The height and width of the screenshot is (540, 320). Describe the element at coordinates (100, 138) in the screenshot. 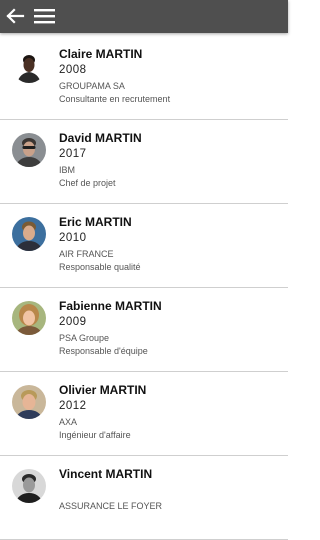

I see `person-name: David MARTIN` at that location.